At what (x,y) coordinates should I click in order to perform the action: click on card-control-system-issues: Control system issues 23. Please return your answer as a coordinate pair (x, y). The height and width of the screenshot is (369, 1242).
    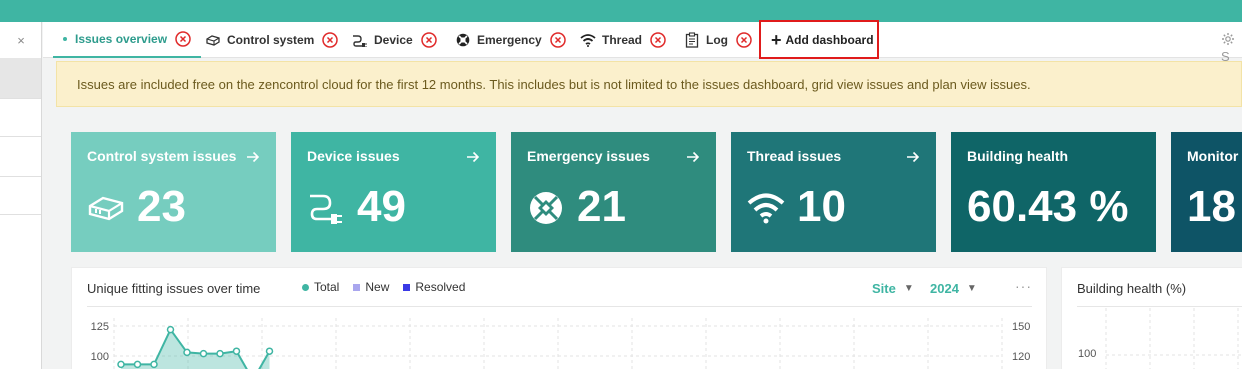
    Looking at the image, I should click on (173, 192).